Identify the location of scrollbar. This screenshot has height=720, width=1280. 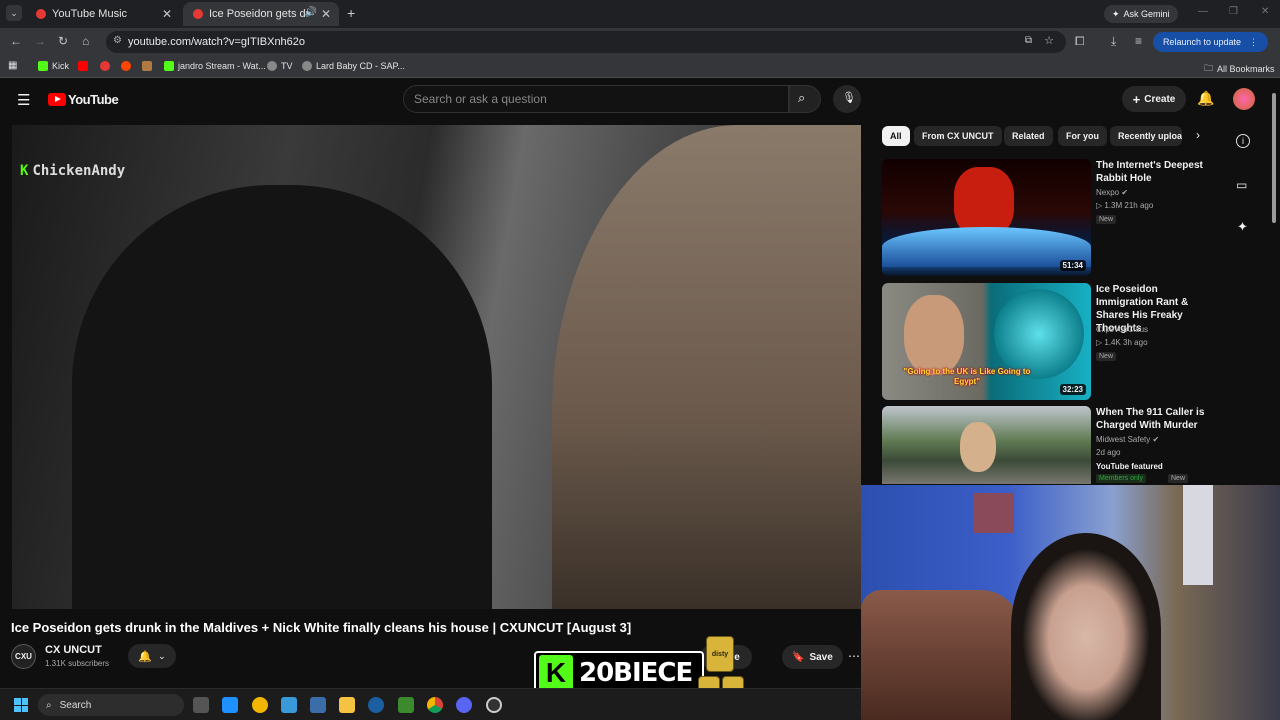
(1275, 154).